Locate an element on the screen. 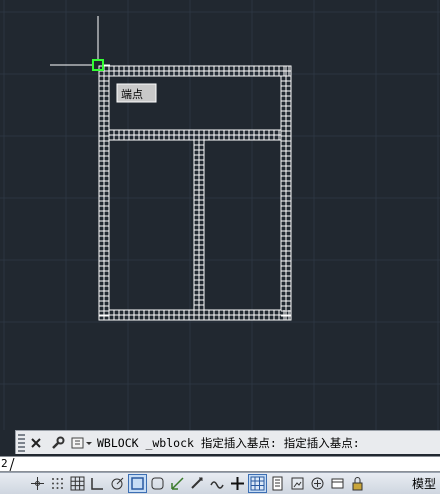  grid-icon is located at coordinates (57, 483).